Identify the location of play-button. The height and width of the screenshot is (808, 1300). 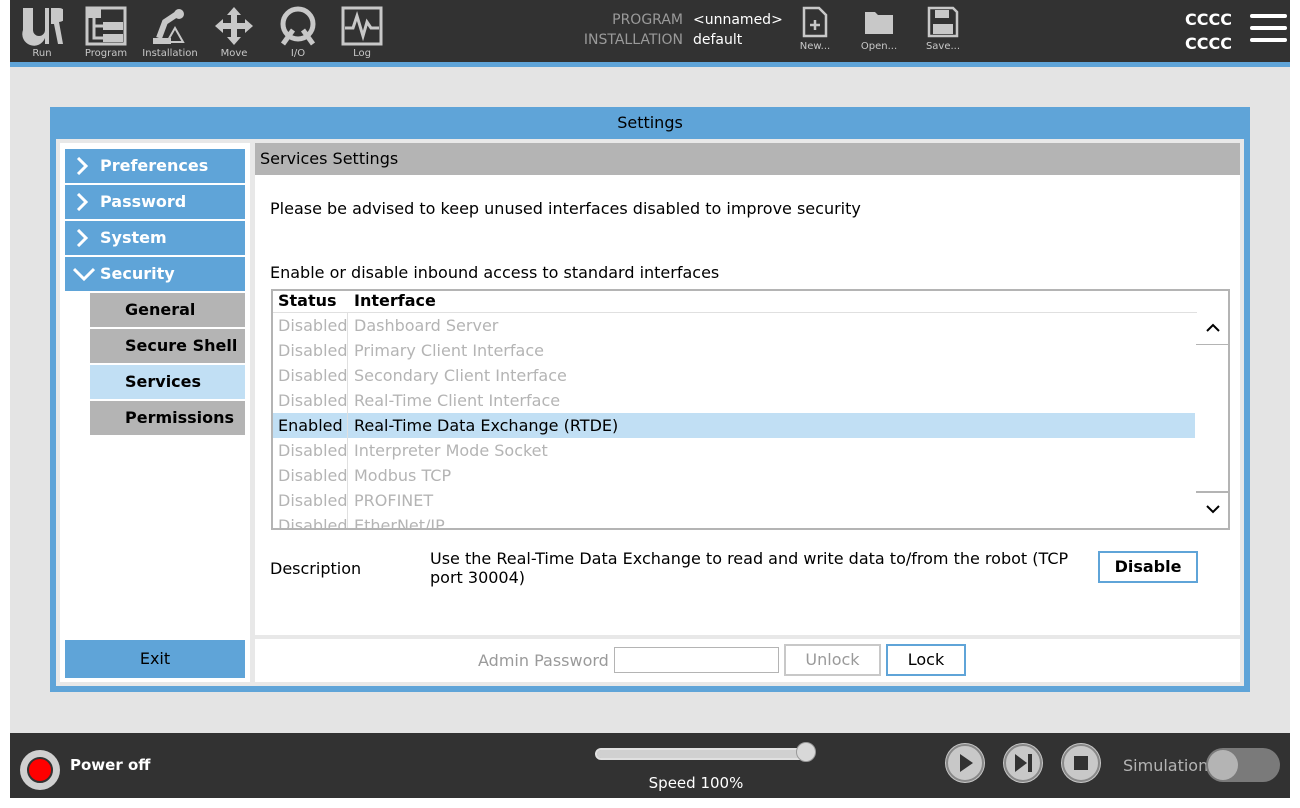
(965, 763).